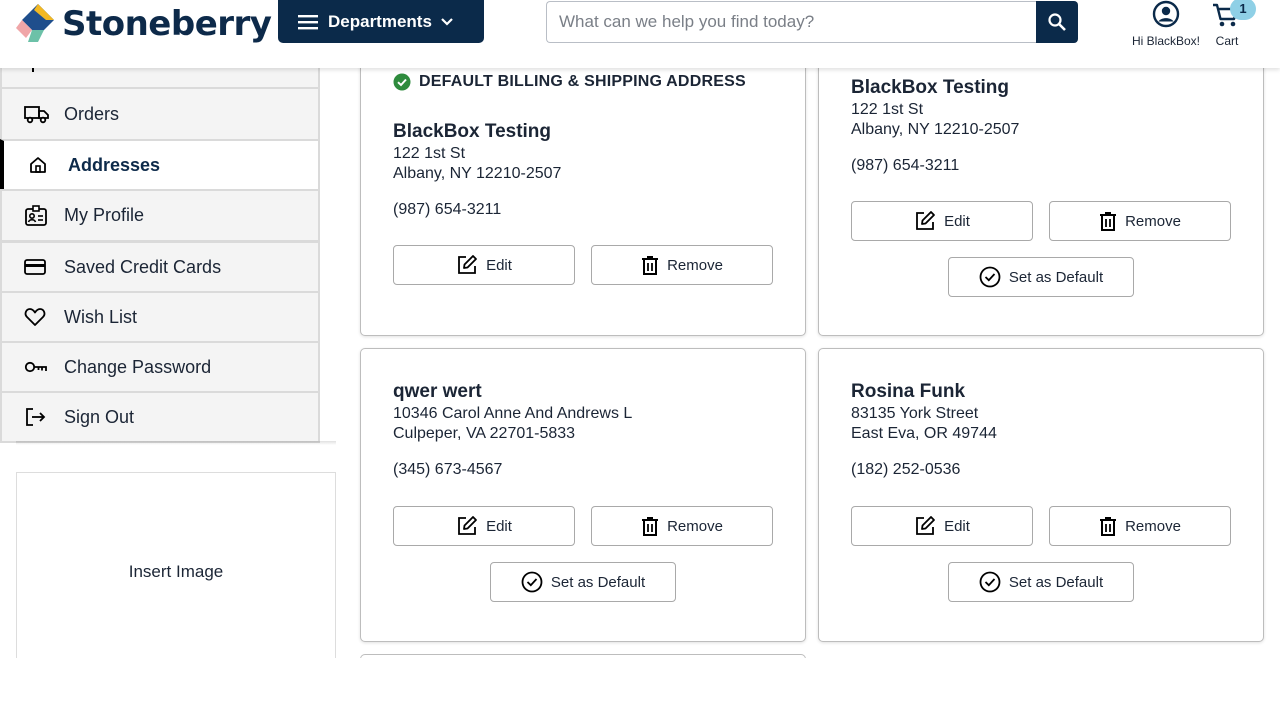  I want to click on sidebar-item-label: Addresses, so click(114, 164).